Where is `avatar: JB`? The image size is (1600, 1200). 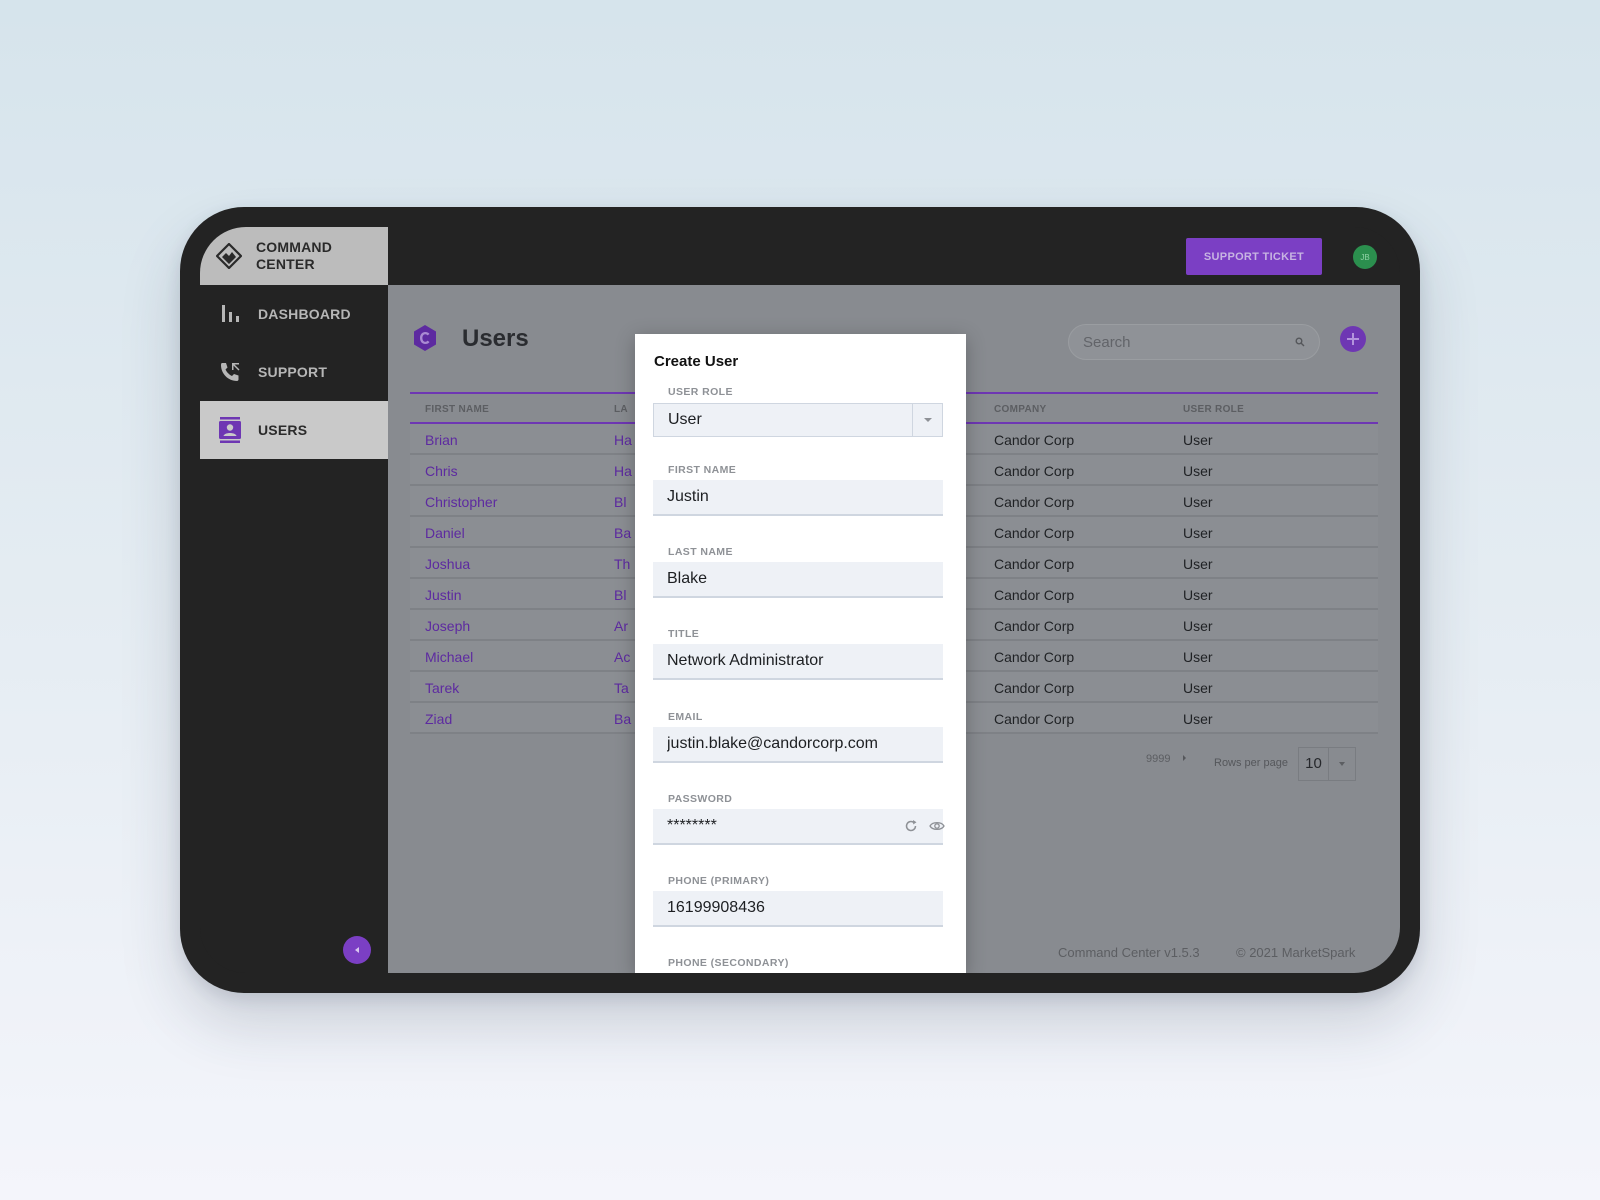
avatar: JB is located at coordinates (1365, 257).